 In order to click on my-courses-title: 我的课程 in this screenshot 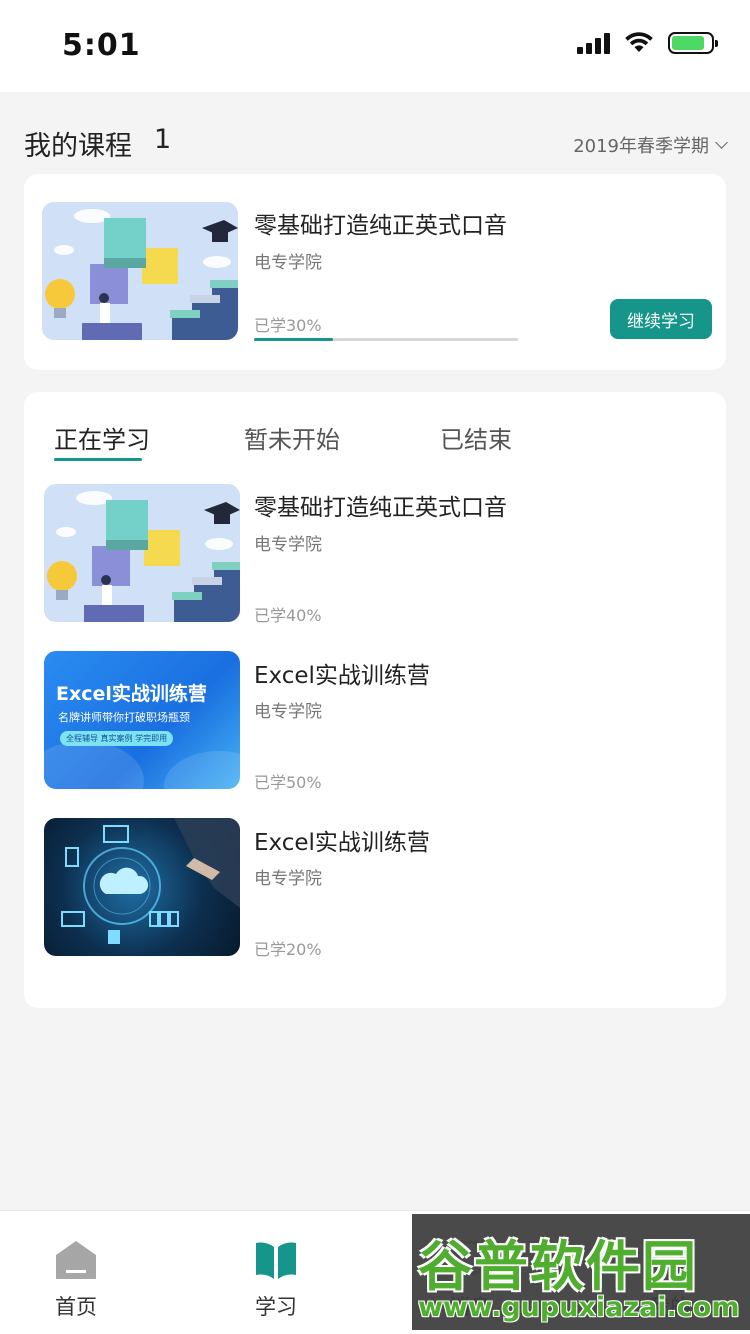, I will do `click(78, 146)`.